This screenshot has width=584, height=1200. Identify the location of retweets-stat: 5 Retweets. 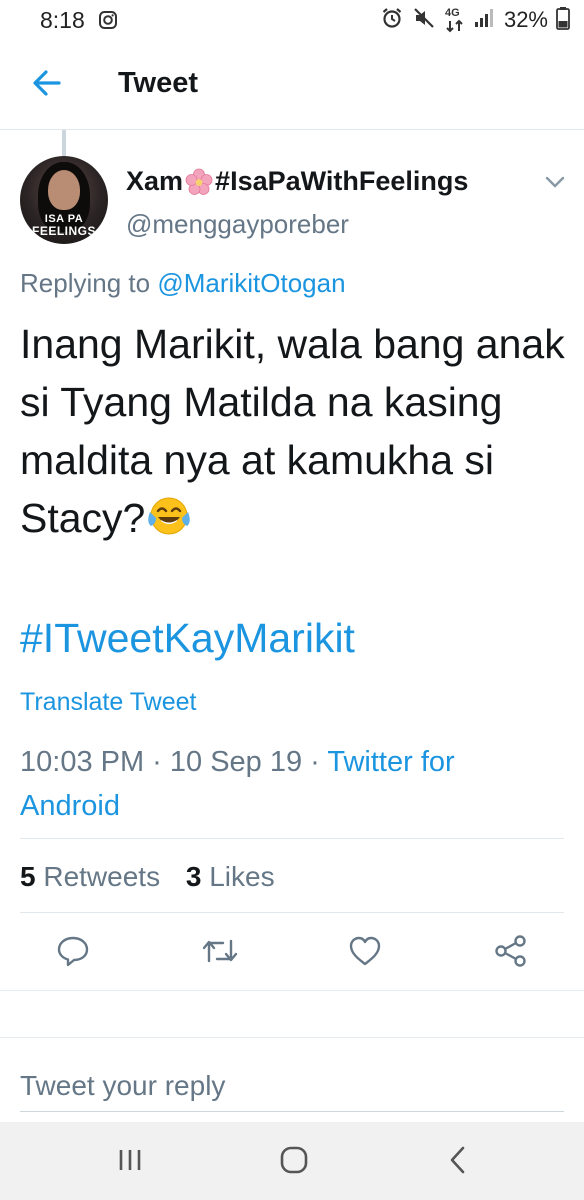
(90, 877).